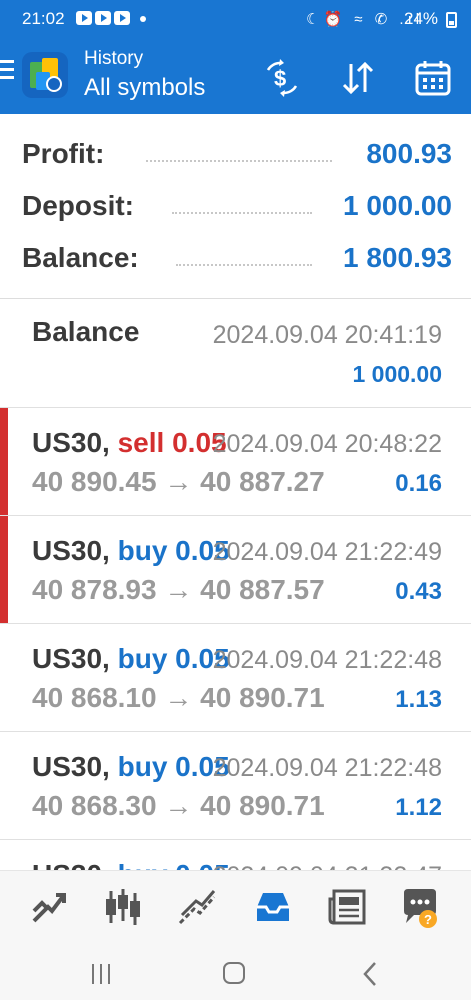 This screenshot has width=471, height=1000. Describe the element at coordinates (63, 153) in the screenshot. I see `profit-label: Profit:` at that location.